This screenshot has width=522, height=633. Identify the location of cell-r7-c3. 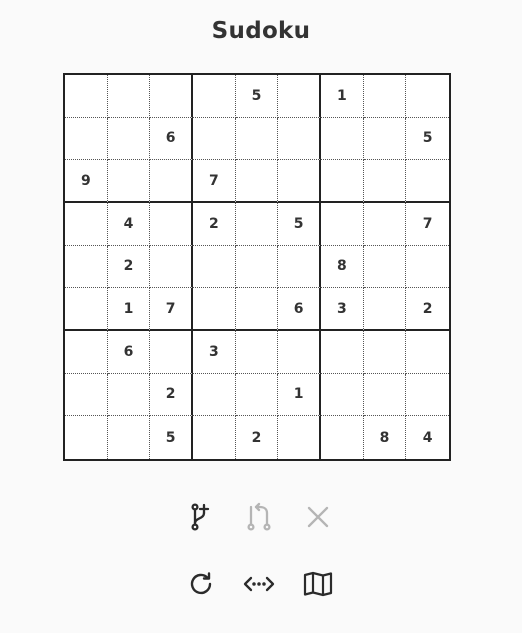
(171, 352).